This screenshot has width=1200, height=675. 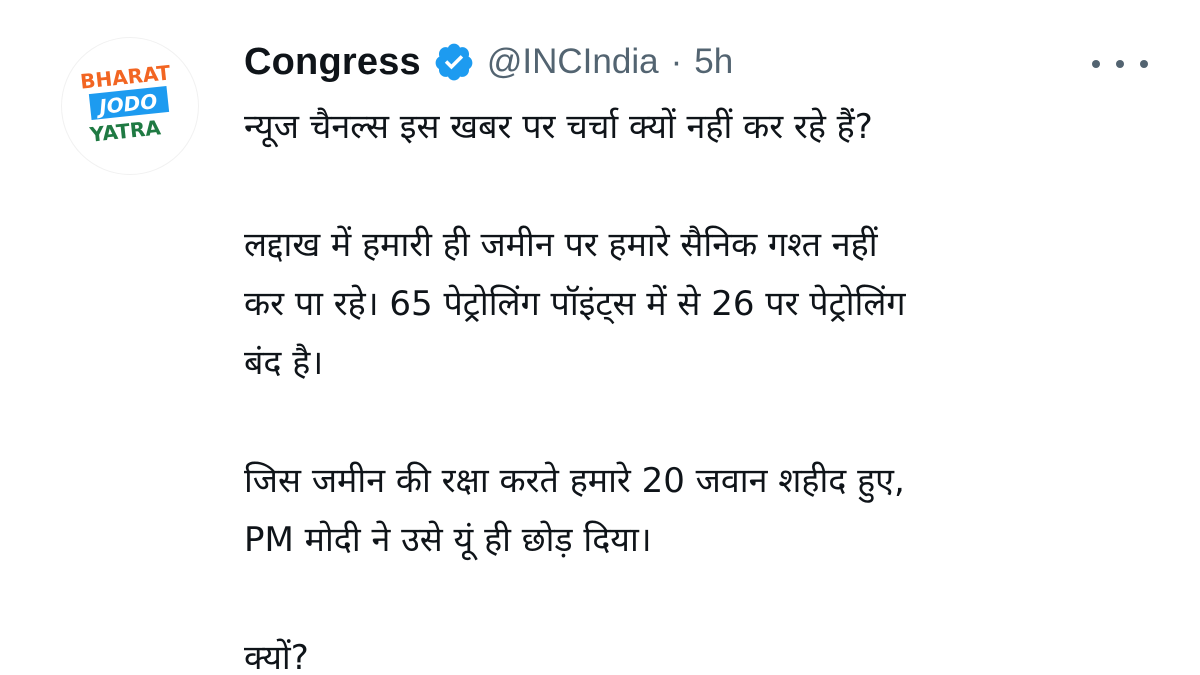 I want to click on avatar: BHARAT JODO YATRA, so click(x=130, y=106).